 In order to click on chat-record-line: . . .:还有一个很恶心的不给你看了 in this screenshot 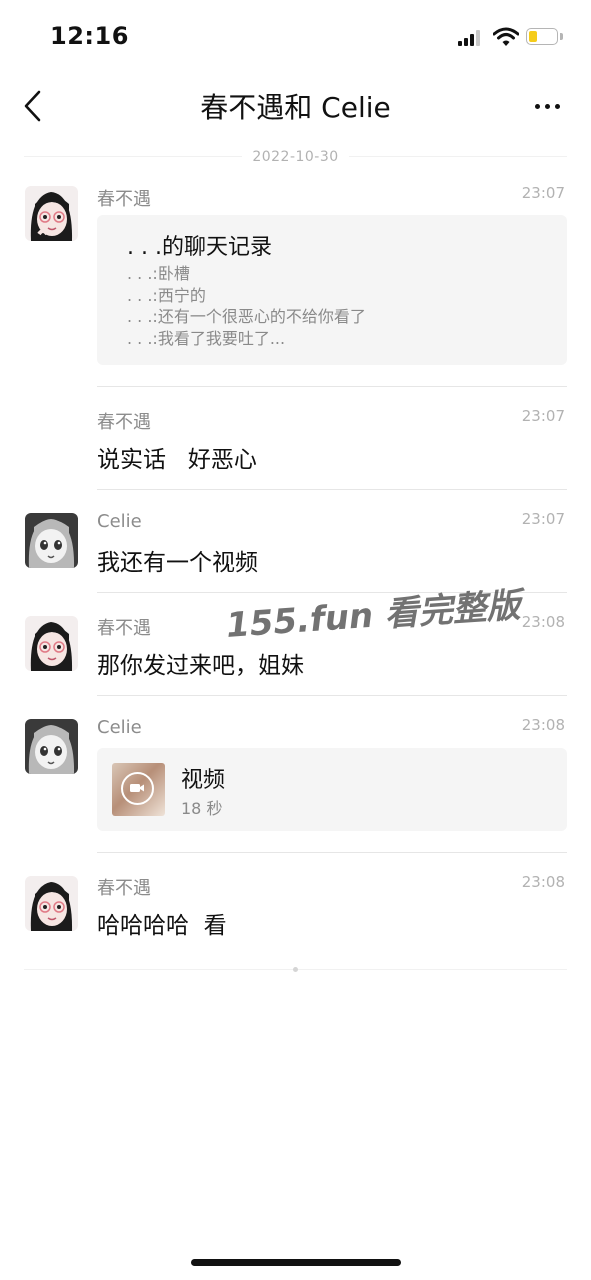, I will do `click(246, 316)`.